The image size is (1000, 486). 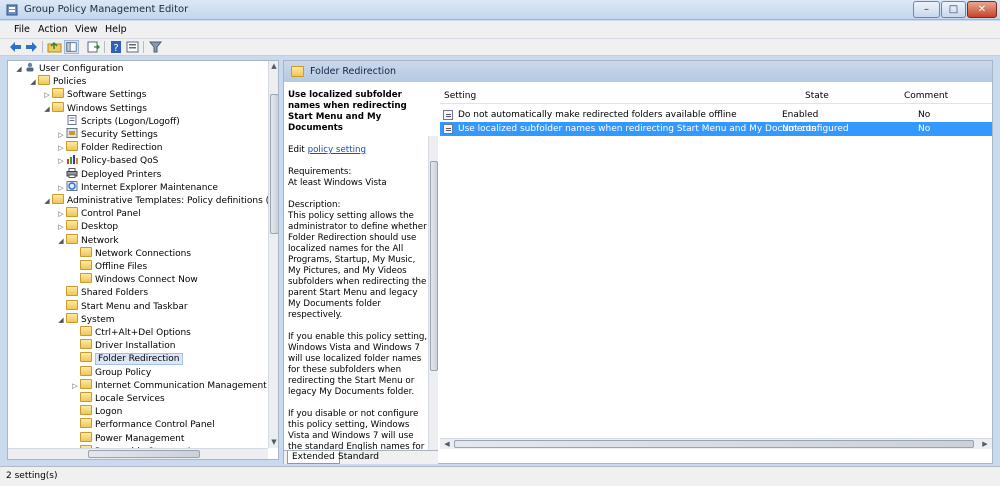 I want to click on list-horizontal-scrollbar: ◀ ▶, so click(x=716, y=443).